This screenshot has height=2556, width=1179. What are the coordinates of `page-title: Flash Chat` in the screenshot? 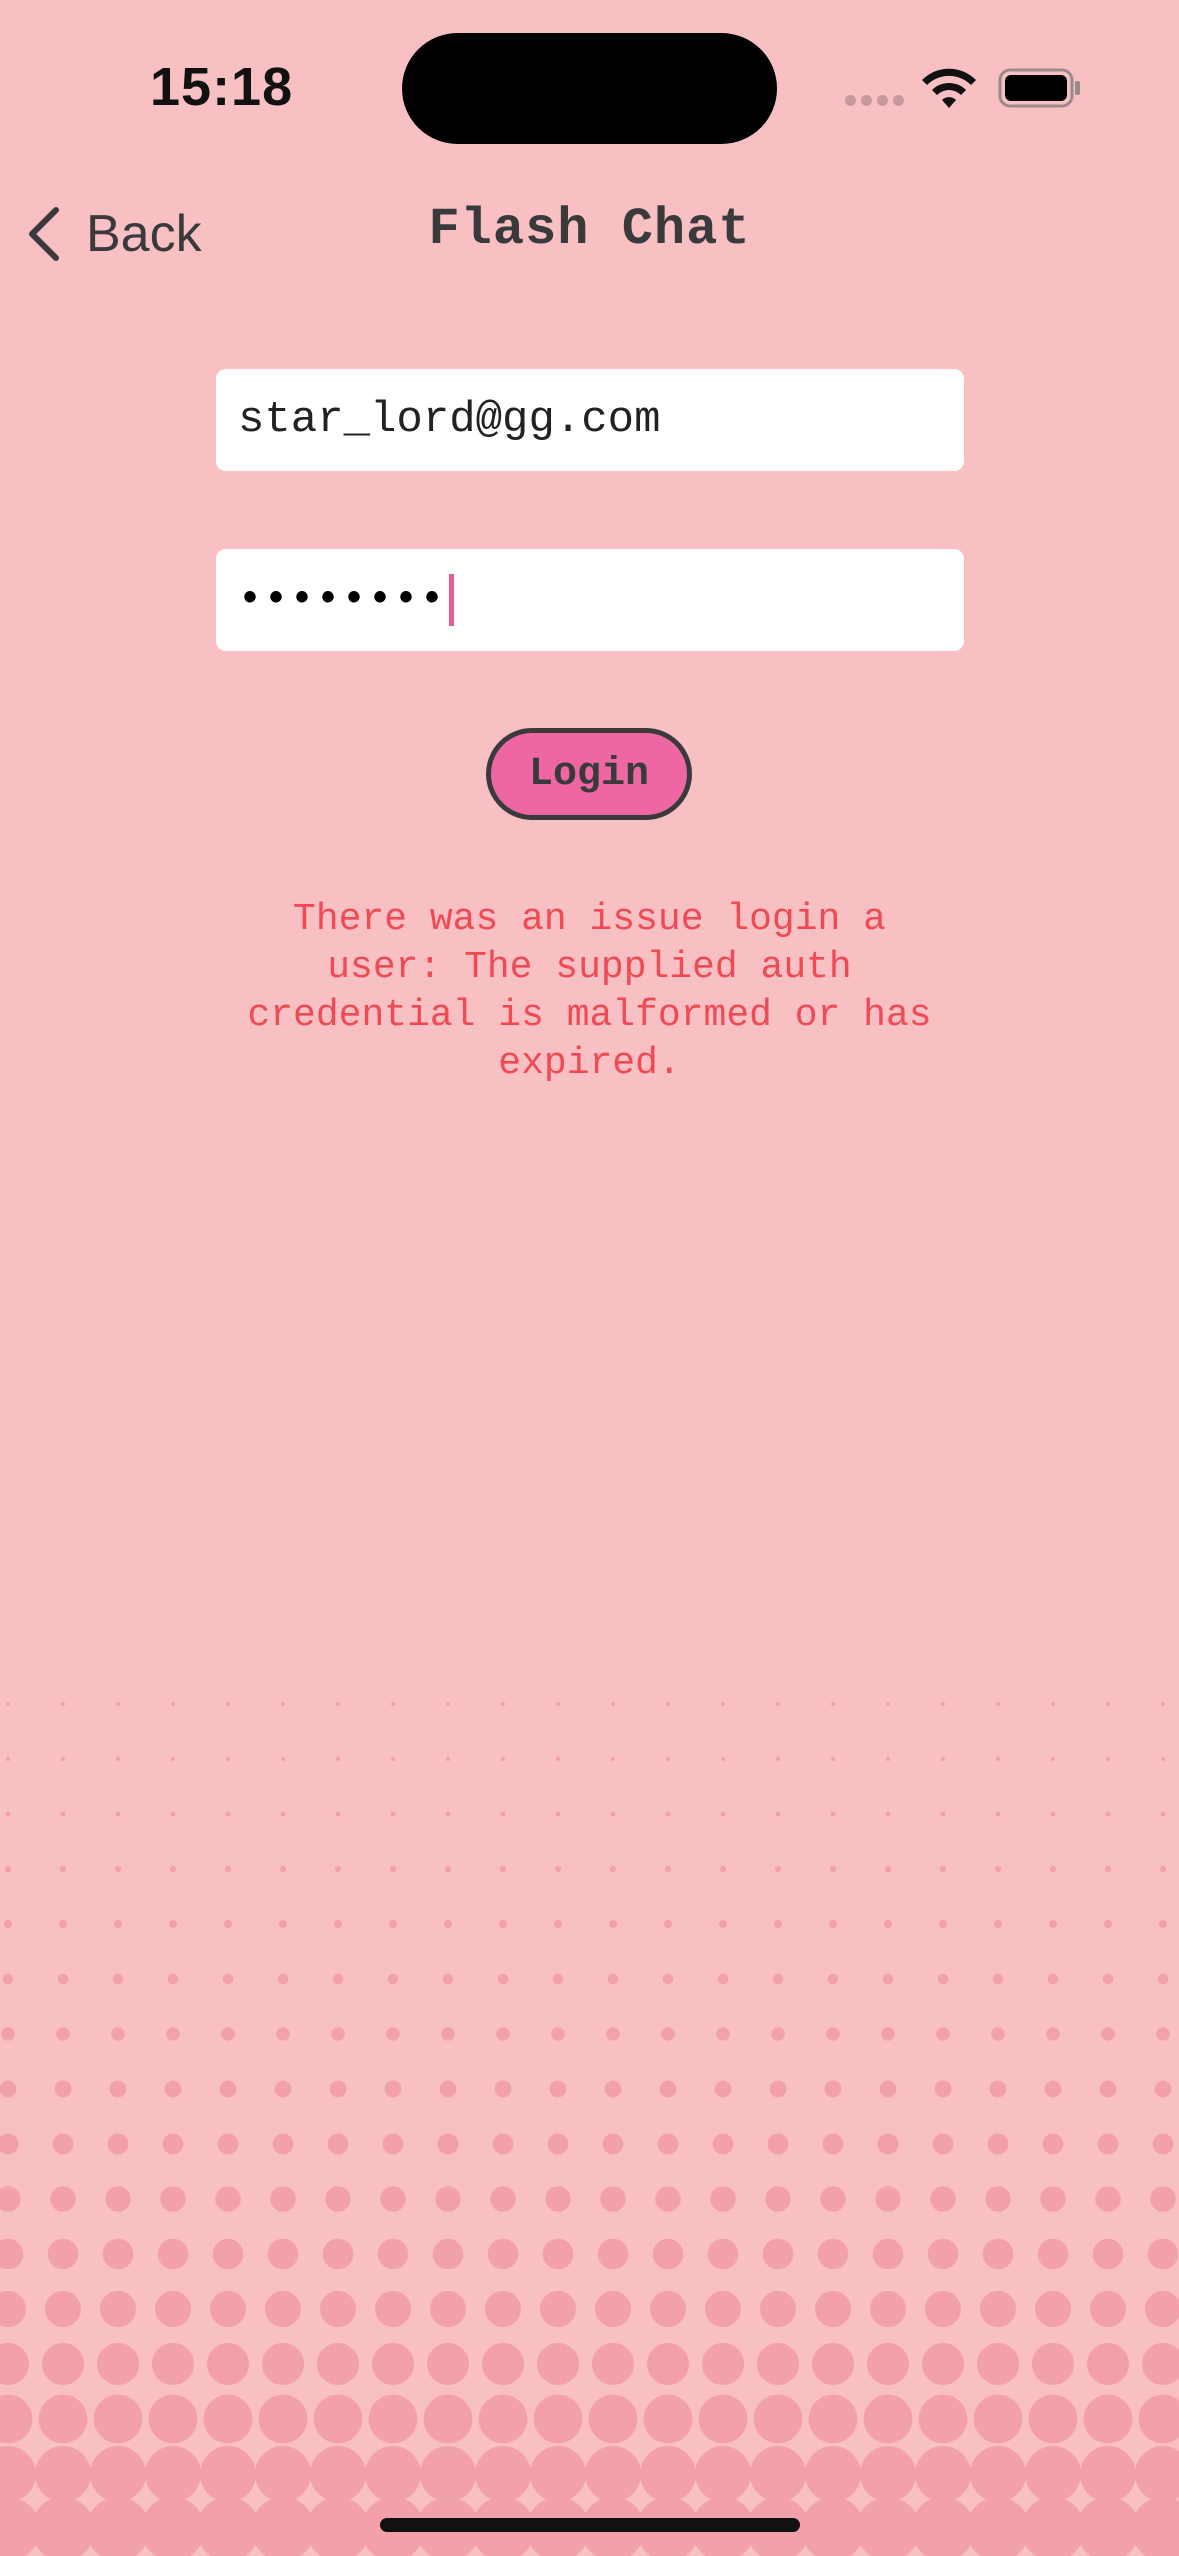 It's located at (589, 229).